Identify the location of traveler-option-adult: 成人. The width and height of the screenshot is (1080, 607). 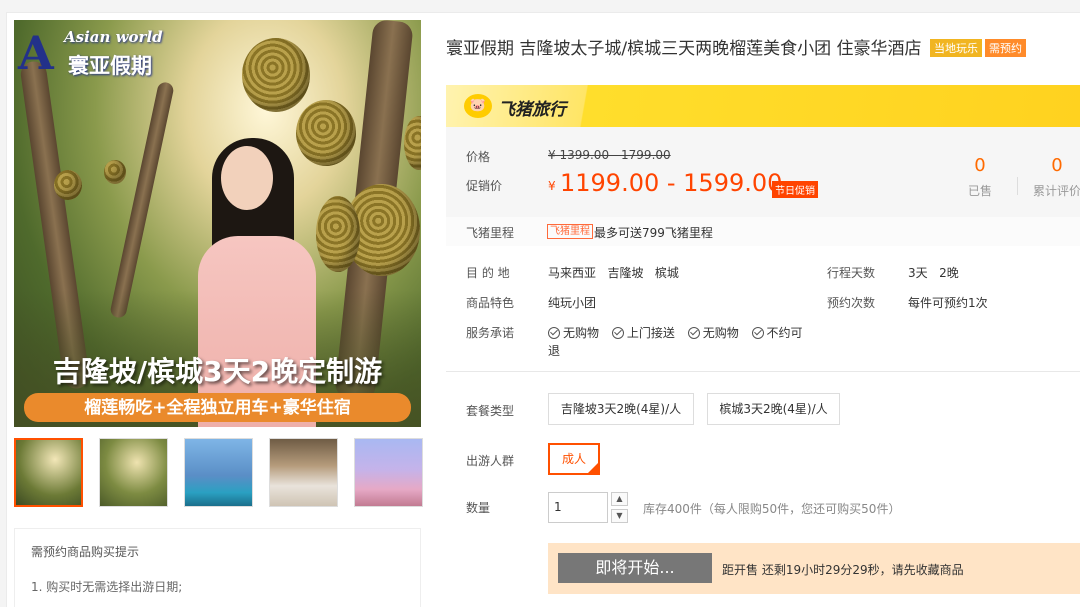
(574, 459).